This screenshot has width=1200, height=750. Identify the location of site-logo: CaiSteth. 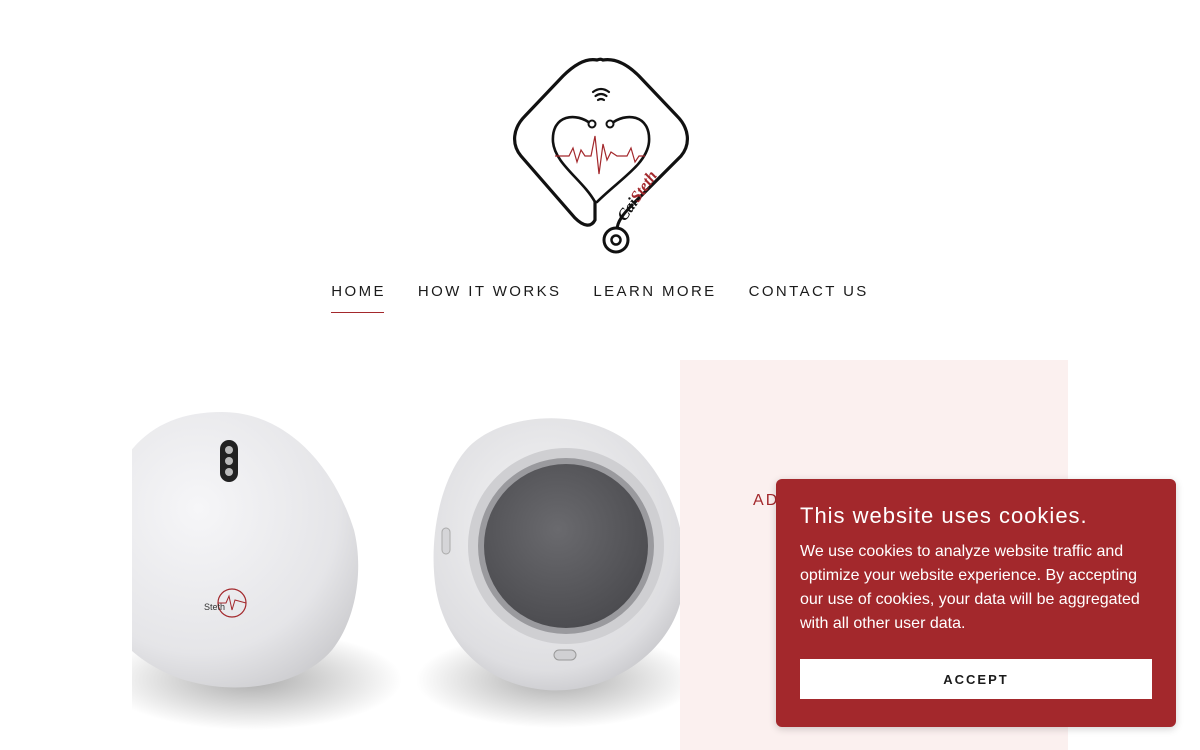
(600, 157).